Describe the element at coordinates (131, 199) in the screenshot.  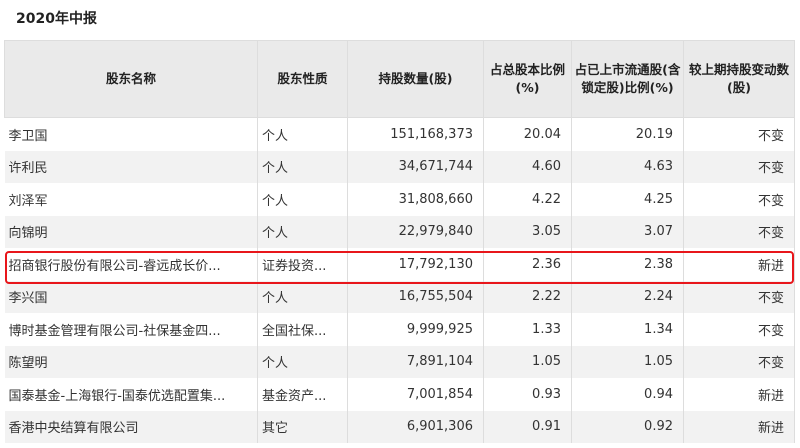
I see `holder-name-cell: 刘泽军` at that location.